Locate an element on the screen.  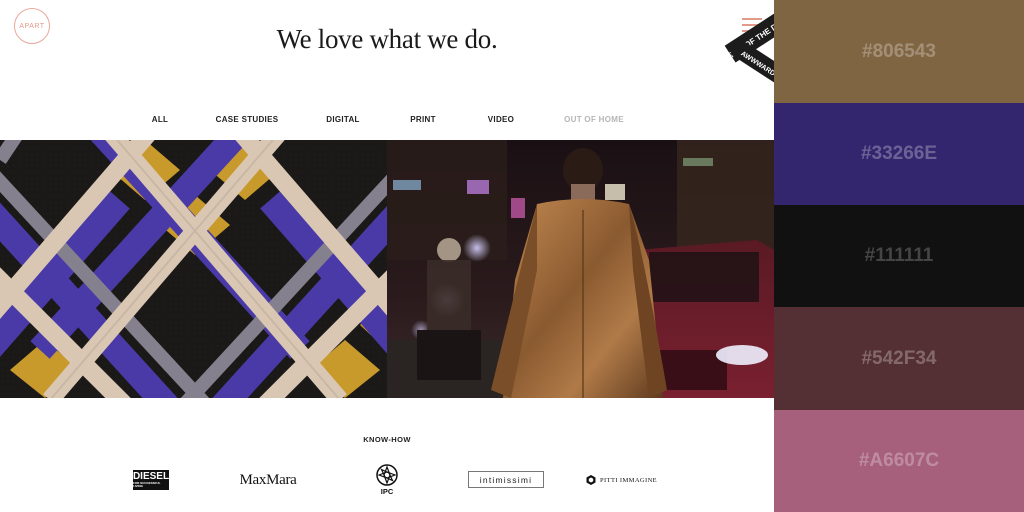
swatch-3-hex: #111111 is located at coordinates (899, 255).